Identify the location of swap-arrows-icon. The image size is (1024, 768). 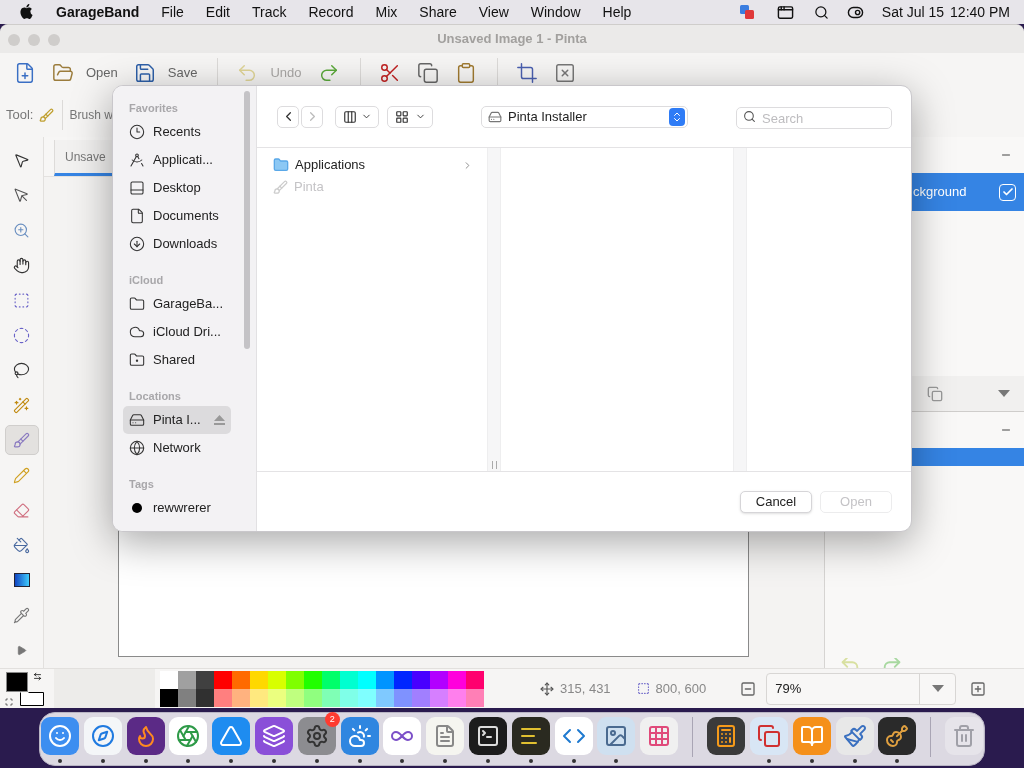
(37, 676).